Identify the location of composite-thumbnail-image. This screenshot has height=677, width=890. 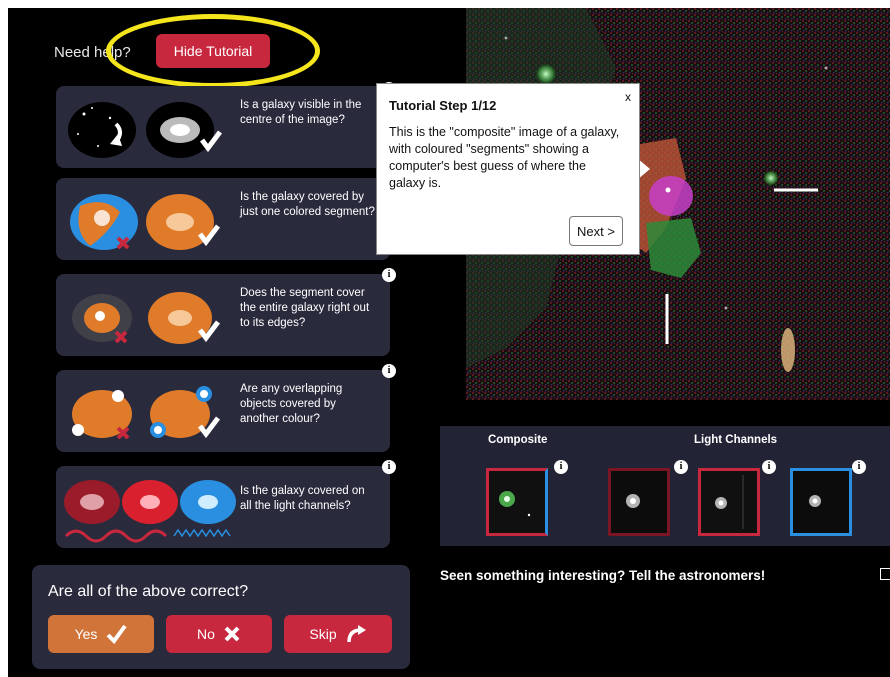
(515, 504).